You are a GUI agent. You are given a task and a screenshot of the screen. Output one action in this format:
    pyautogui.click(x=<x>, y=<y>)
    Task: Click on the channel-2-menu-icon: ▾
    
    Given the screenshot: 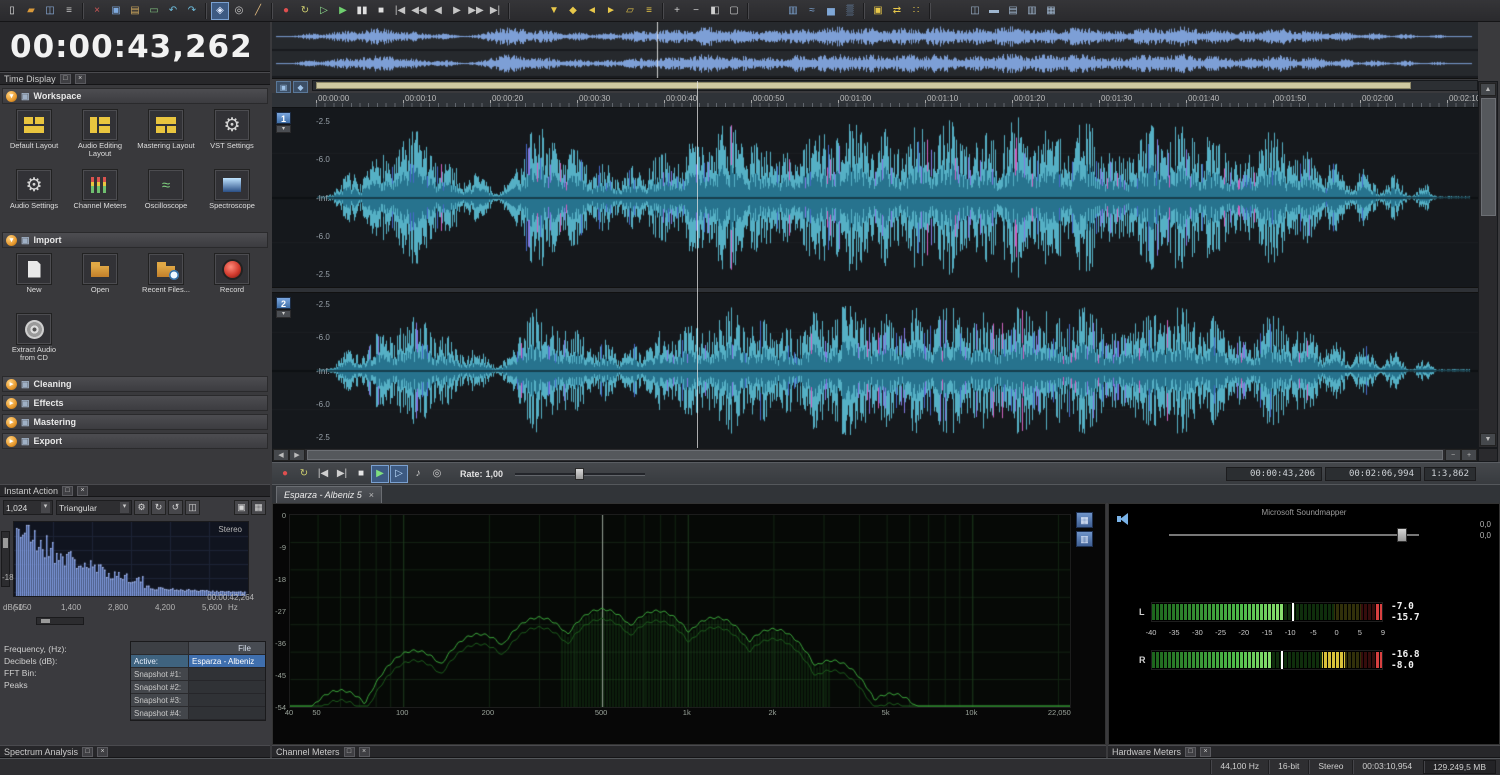 What is the action you would take?
    pyautogui.click(x=283, y=314)
    